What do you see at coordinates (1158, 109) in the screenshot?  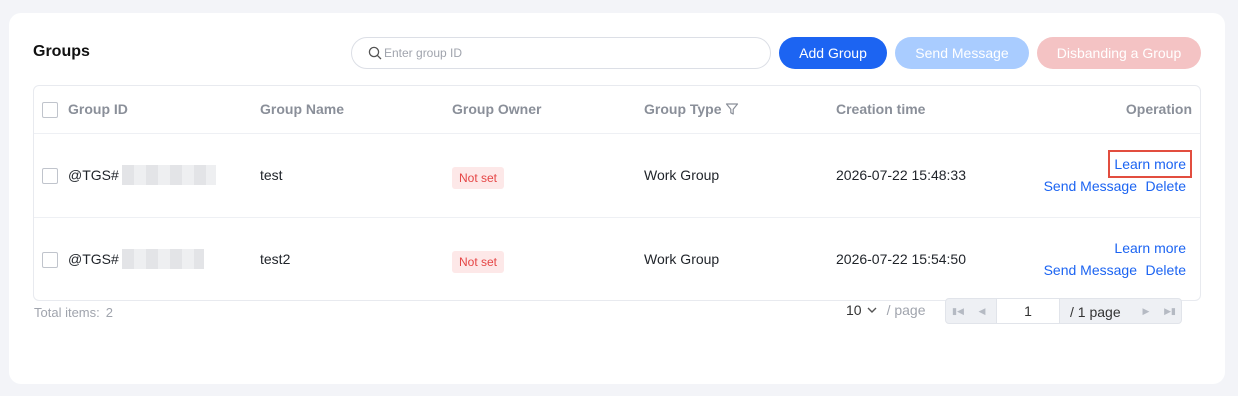 I see `col-operation: Operation` at bounding box center [1158, 109].